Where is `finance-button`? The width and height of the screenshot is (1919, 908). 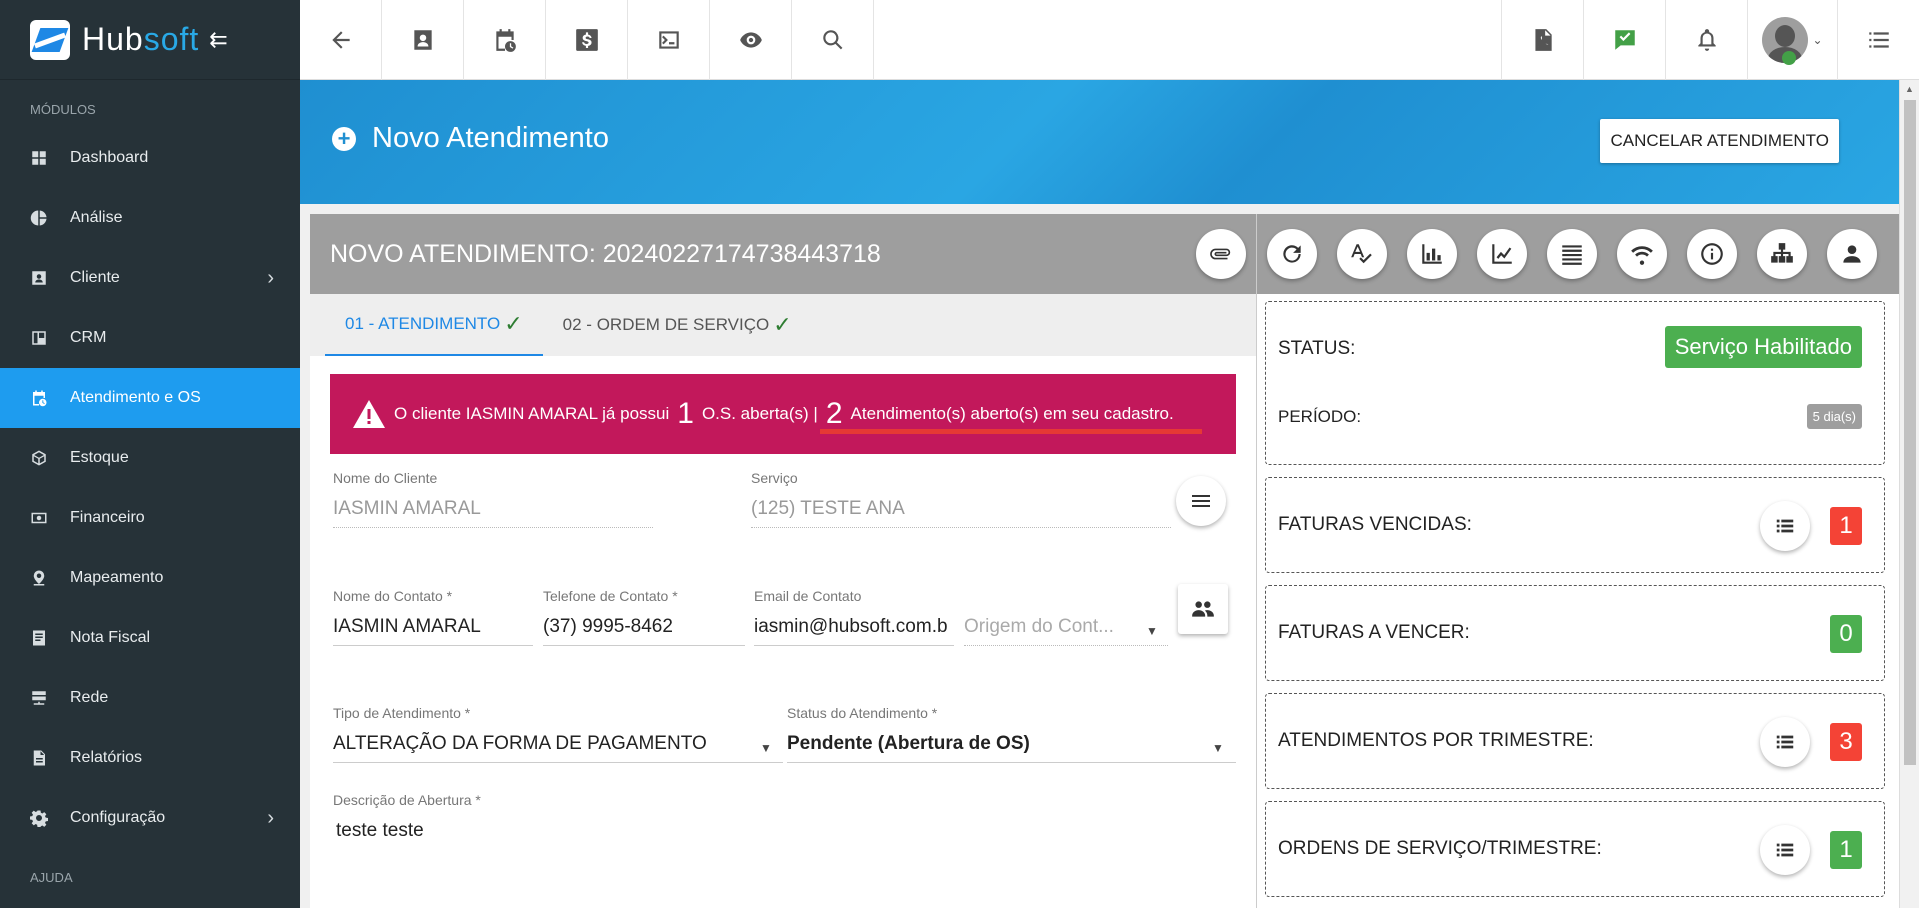
finance-button is located at coordinates (587, 40).